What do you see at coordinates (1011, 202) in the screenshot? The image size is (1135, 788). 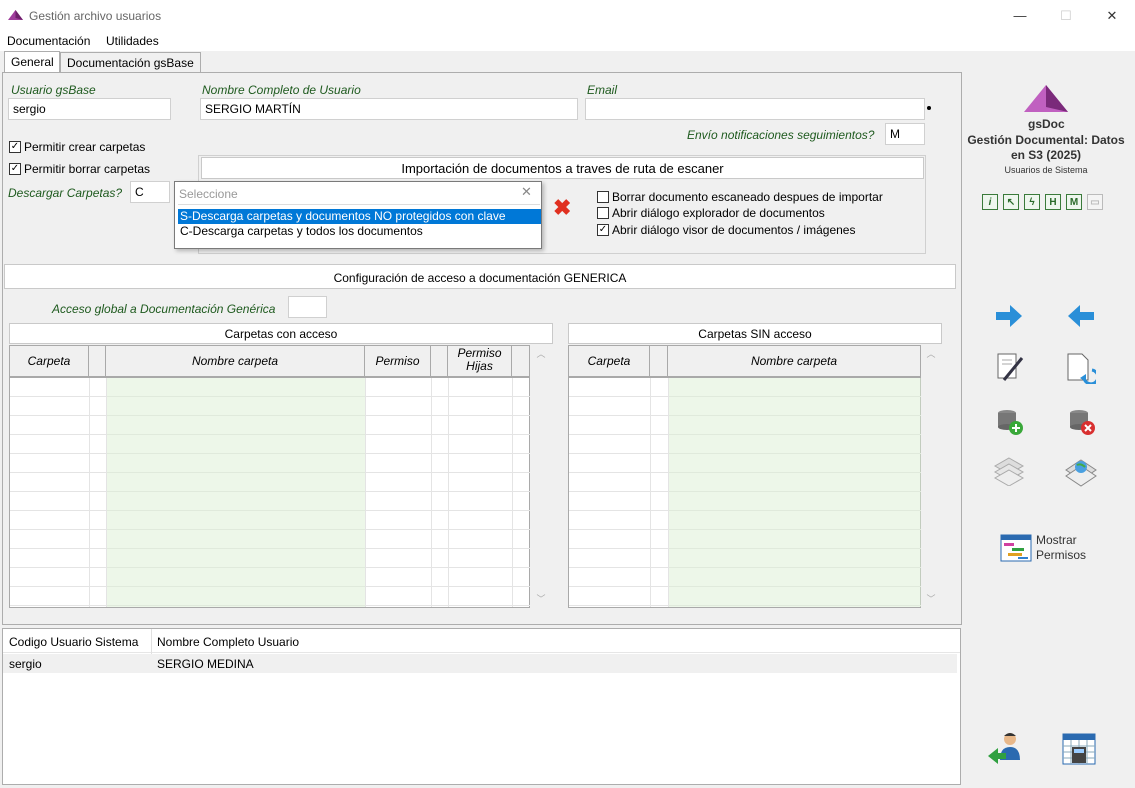 I see `pointer-icon: ↖` at bounding box center [1011, 202].